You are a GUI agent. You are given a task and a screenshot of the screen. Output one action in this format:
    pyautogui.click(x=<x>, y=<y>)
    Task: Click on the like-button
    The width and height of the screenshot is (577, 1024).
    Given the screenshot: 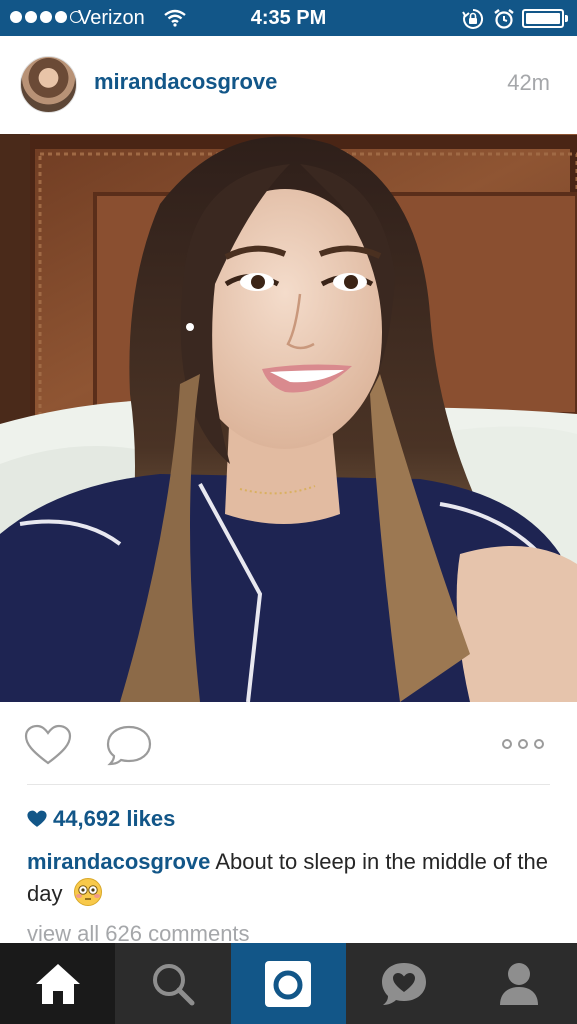 What is the action you would take?
    pyautogui.click(x=48, y=745)
    